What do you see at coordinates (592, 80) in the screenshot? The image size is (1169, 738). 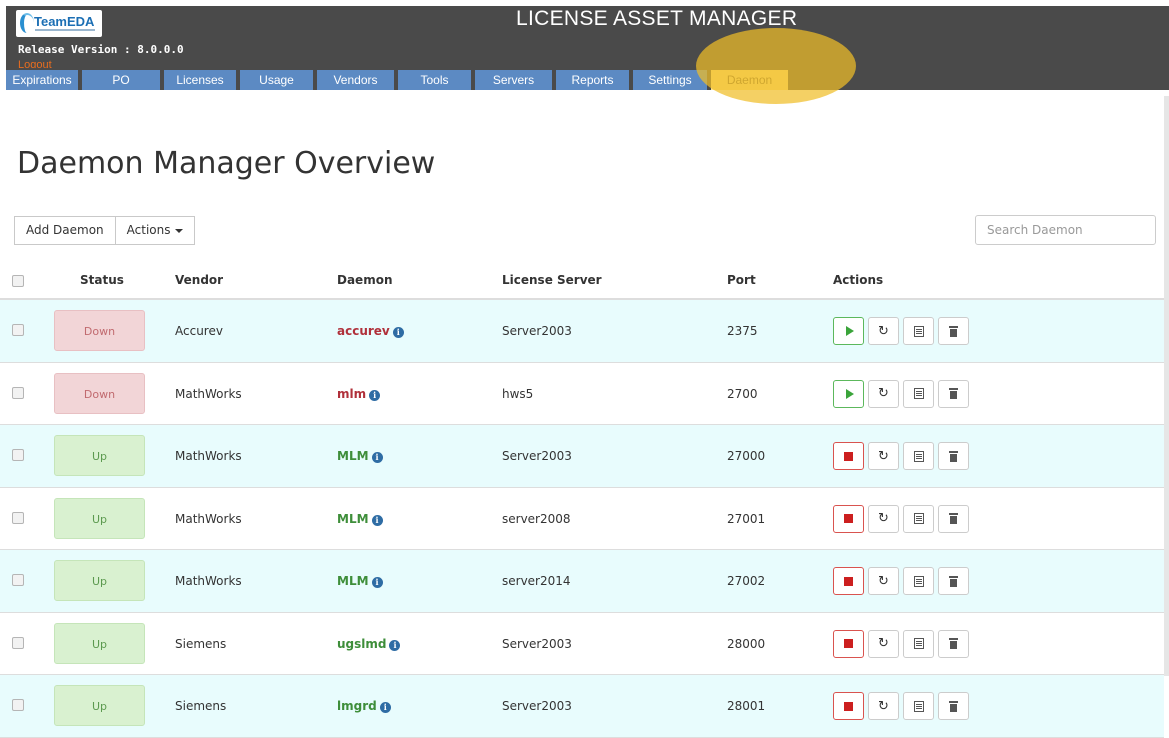 I see `tab-reports: Reports` at bounding box center [592, 80].